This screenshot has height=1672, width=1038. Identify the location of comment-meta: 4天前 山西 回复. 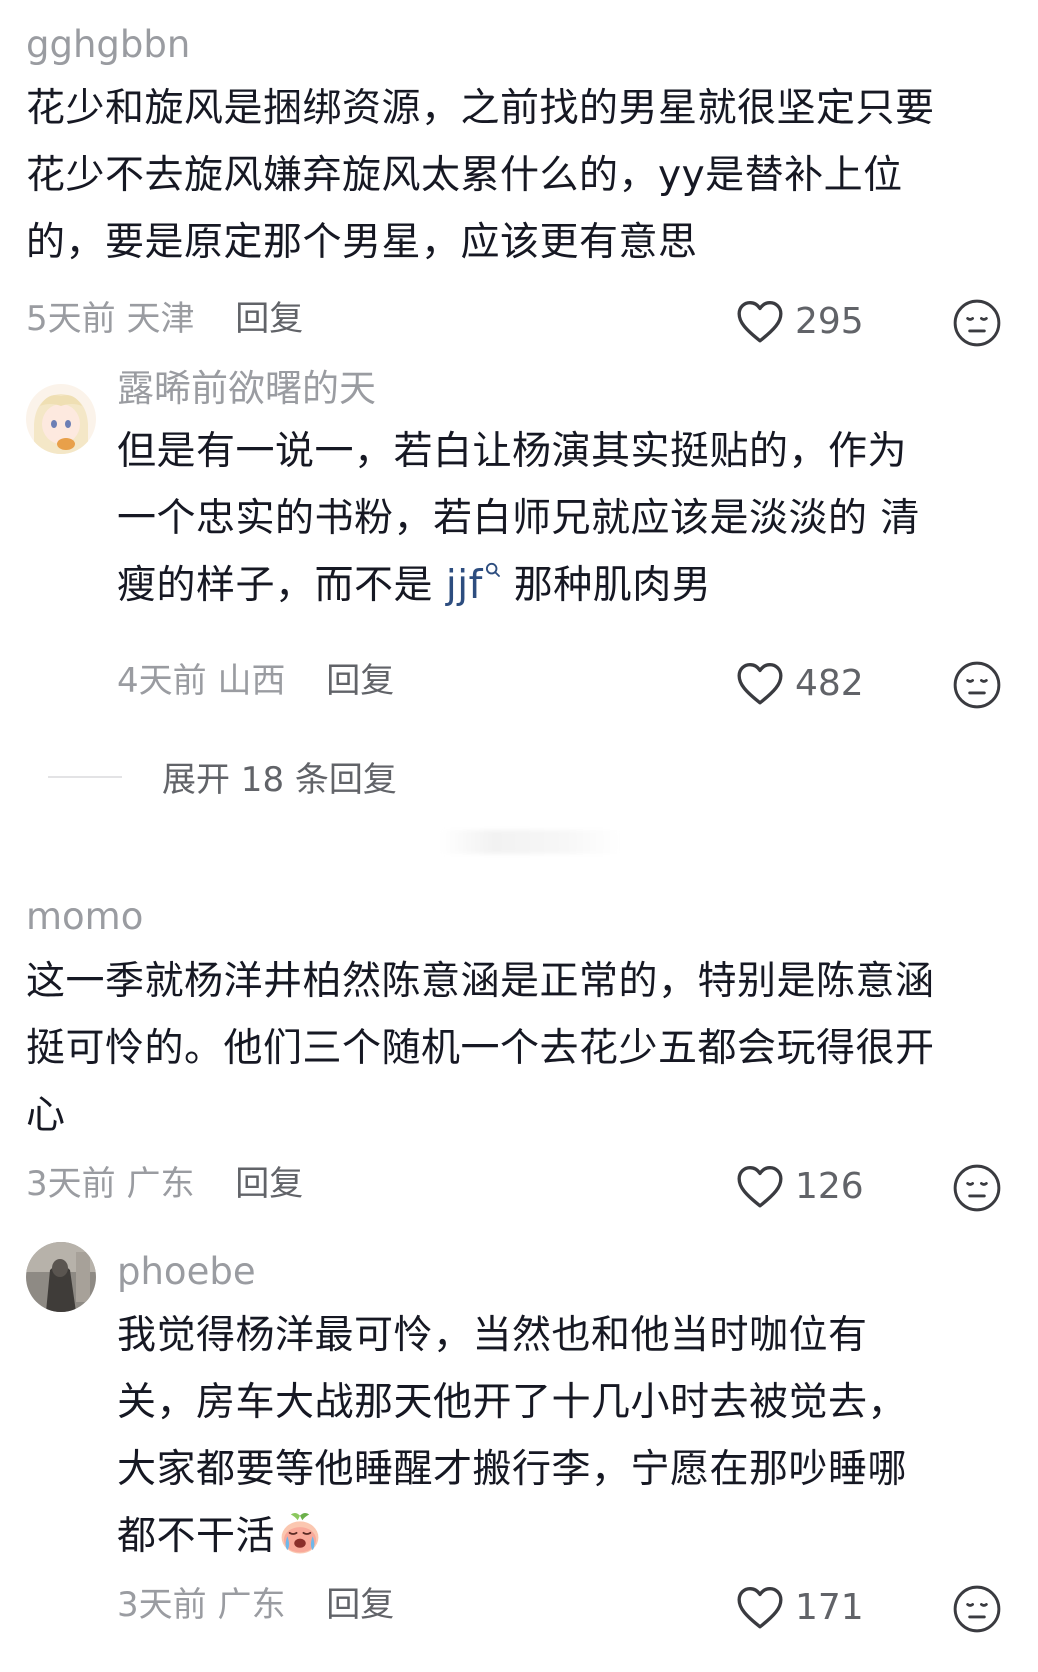
(255, 681).